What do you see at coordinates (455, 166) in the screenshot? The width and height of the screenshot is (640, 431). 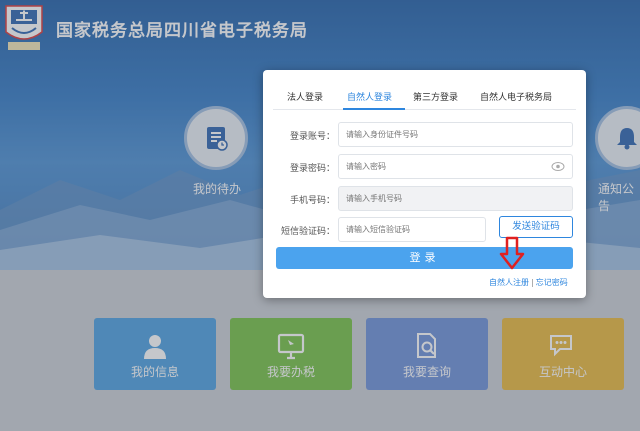 I see `password-input` at bounding box center [455, 166].